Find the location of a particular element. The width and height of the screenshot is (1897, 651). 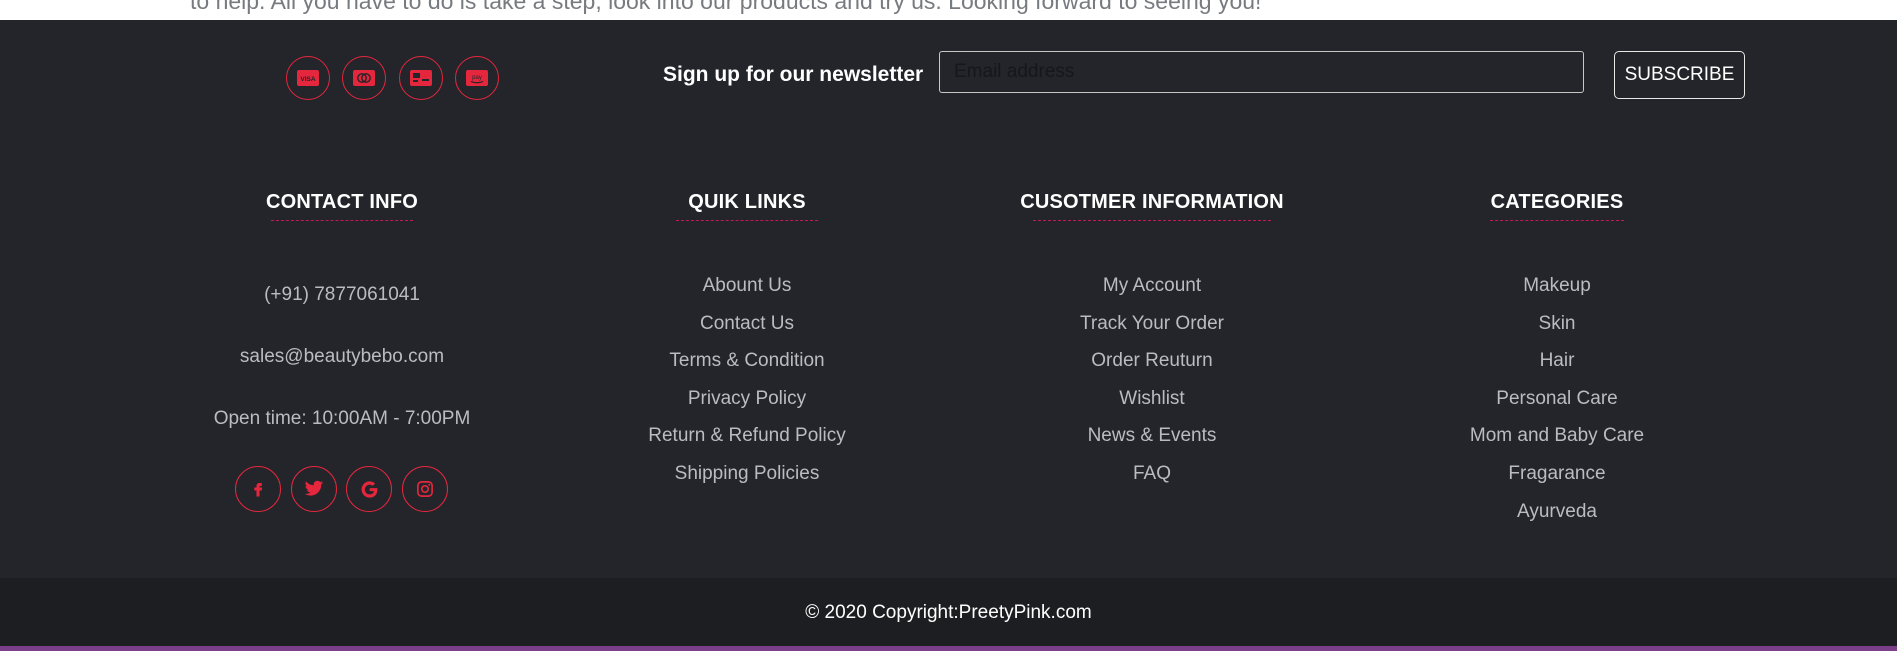

quick-link-contact: Contact Us is located at coordinates (747, 324).